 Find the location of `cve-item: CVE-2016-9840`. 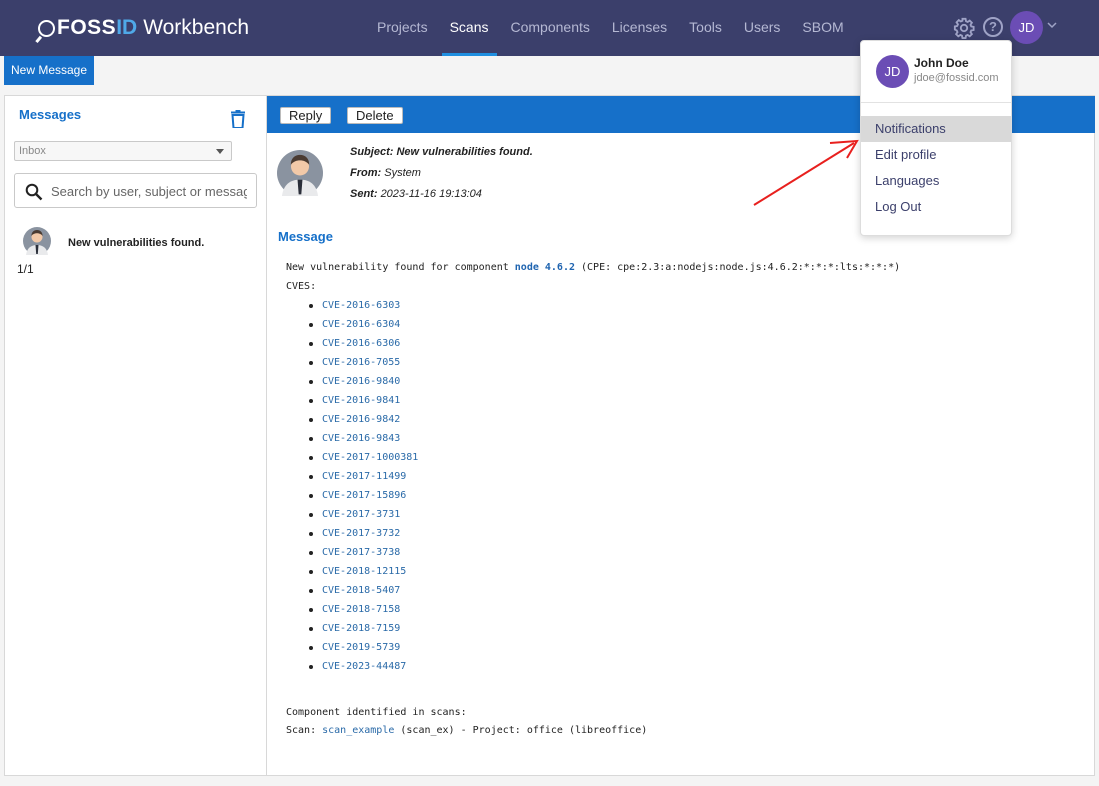

cve-item: CVE-2016-9840 is located at coordinates (697, 381).